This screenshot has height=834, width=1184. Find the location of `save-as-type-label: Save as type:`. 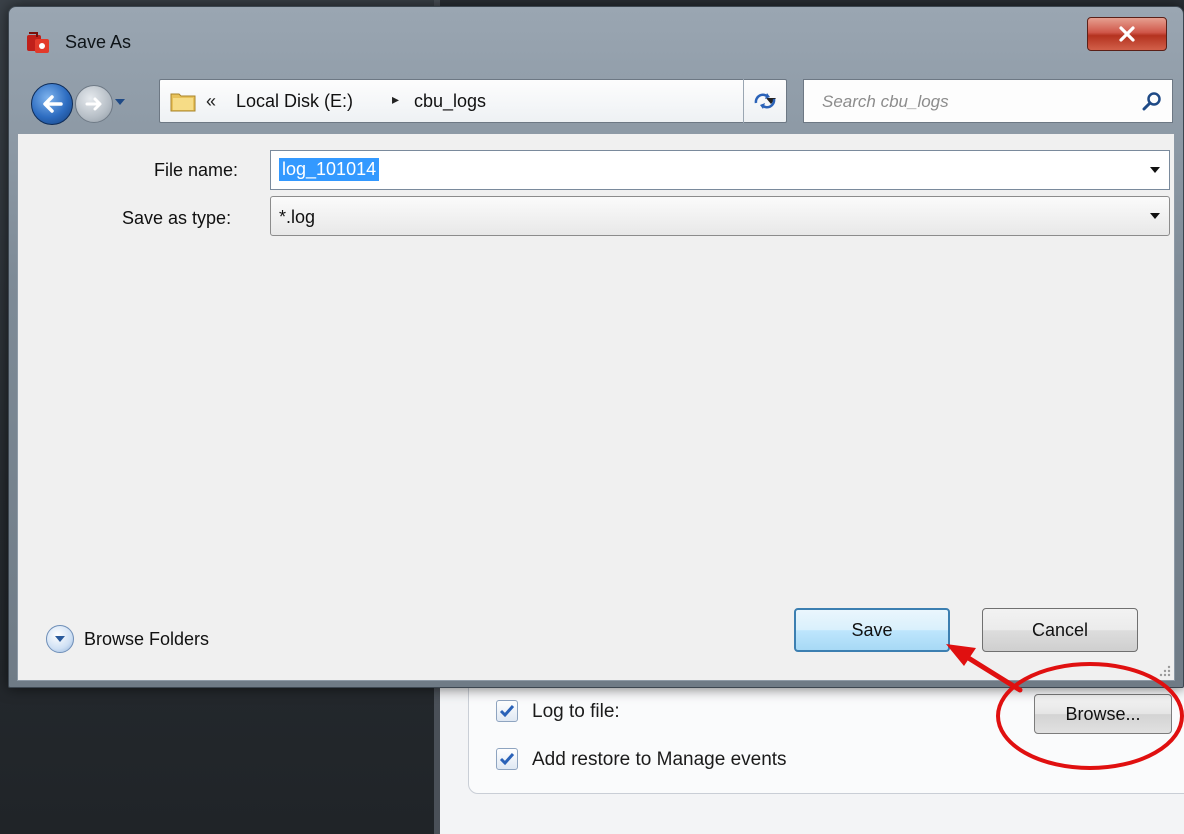

save-as-type-label: Save as type: is located at coordinates (177, 218).